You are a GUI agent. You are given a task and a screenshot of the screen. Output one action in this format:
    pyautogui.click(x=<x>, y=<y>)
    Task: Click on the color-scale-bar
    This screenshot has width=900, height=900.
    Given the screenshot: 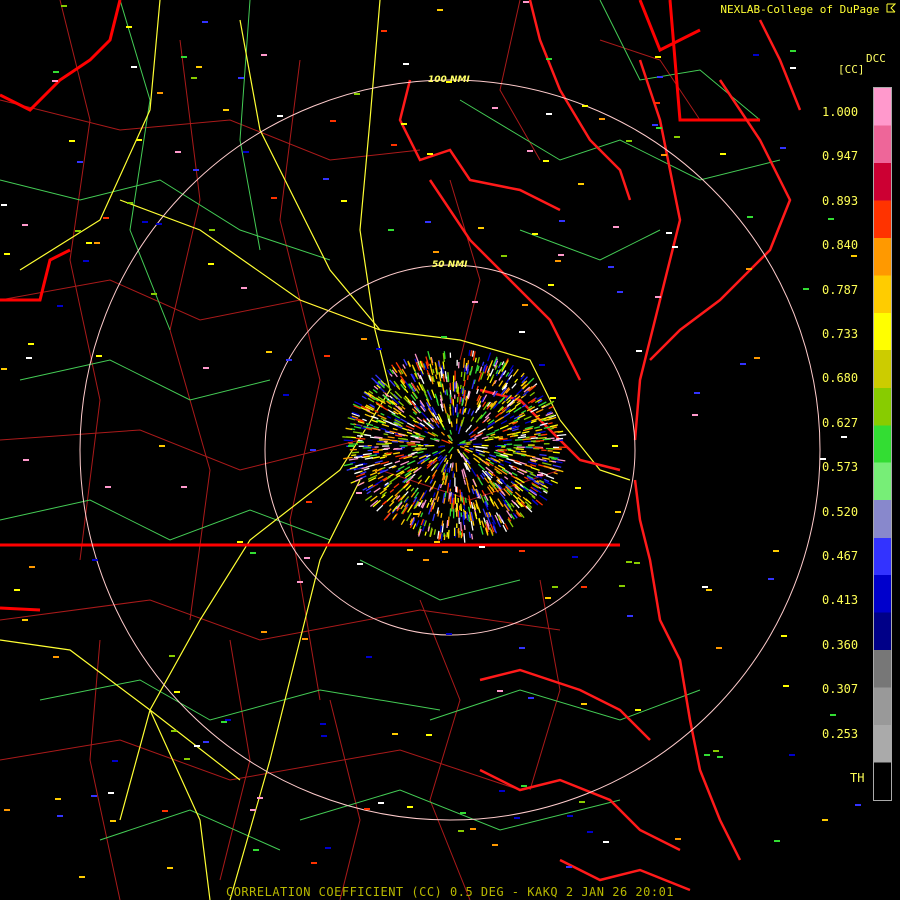 What is the action you would take?
    pyautogui.click(x=882, y=444)
    